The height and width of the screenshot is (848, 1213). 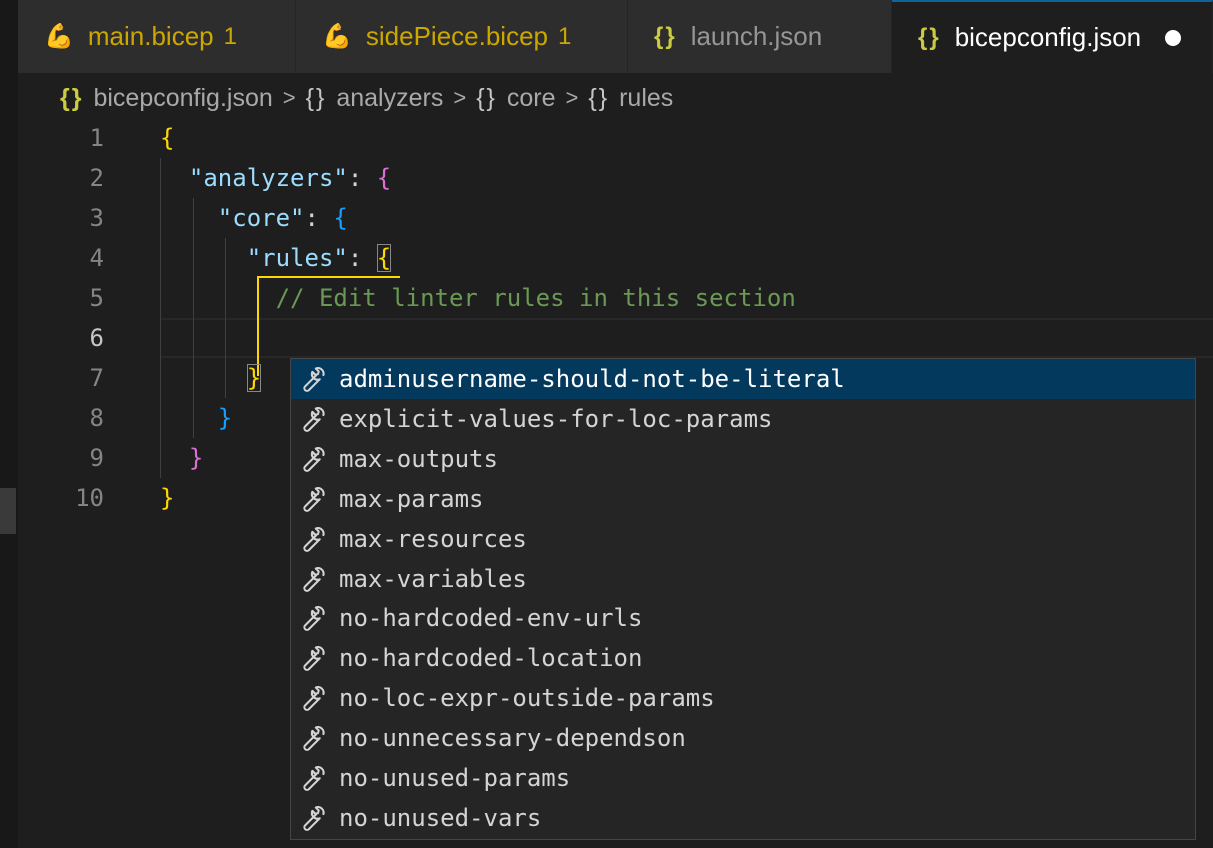 I want to click on code-line: 5 // Edit linter rules in this section, so click(x=615, y=298).